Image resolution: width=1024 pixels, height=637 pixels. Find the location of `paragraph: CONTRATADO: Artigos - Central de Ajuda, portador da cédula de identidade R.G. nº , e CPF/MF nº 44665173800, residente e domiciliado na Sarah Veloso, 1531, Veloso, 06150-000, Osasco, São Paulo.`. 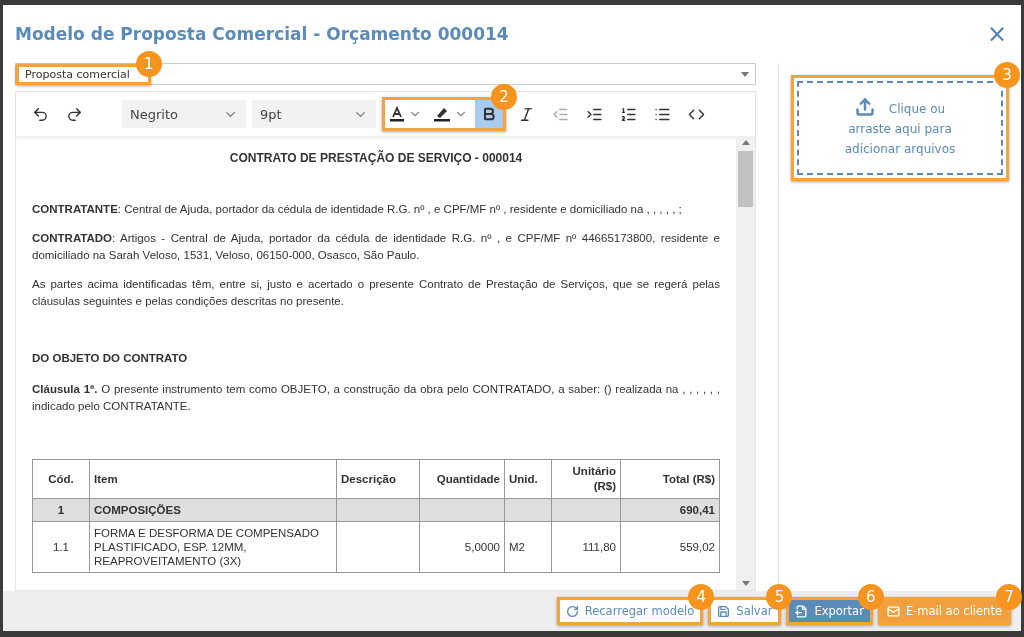

paragraph: CONTRATADO: Artigos - Central de Ajuda, portador da cédula de identidade R.G. nº , e CPF/MF nº 44665173800, residente e domiciliado na Sarah Veloso, 1531, Veloso, 06150-000, Osasco, São Paulo. is located at coordinates (376, 247).